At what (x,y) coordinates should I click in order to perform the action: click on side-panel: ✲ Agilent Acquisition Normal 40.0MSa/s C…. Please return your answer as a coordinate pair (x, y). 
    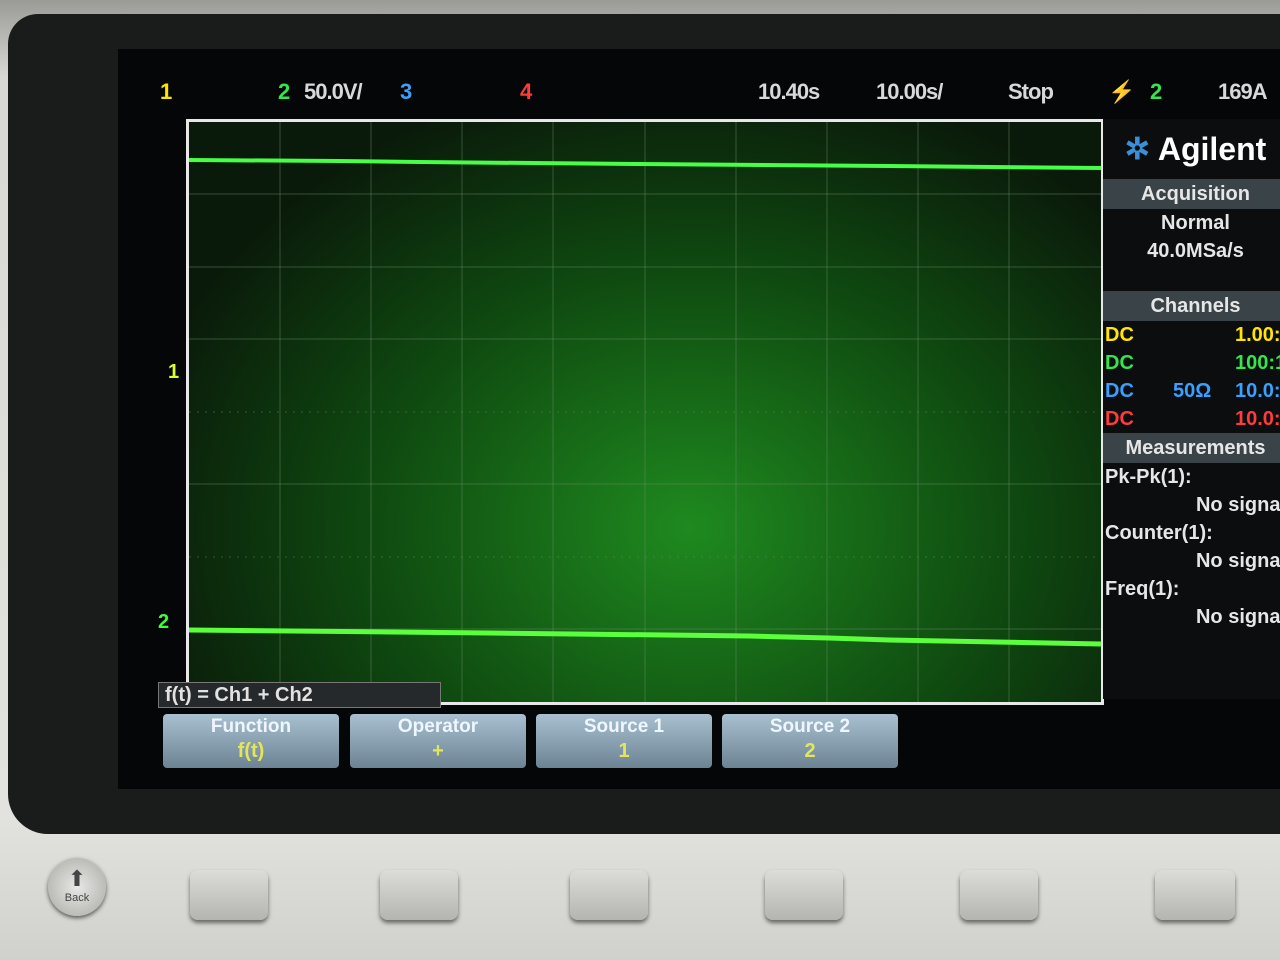
    Looking at the image, I should click on (1191, 409).